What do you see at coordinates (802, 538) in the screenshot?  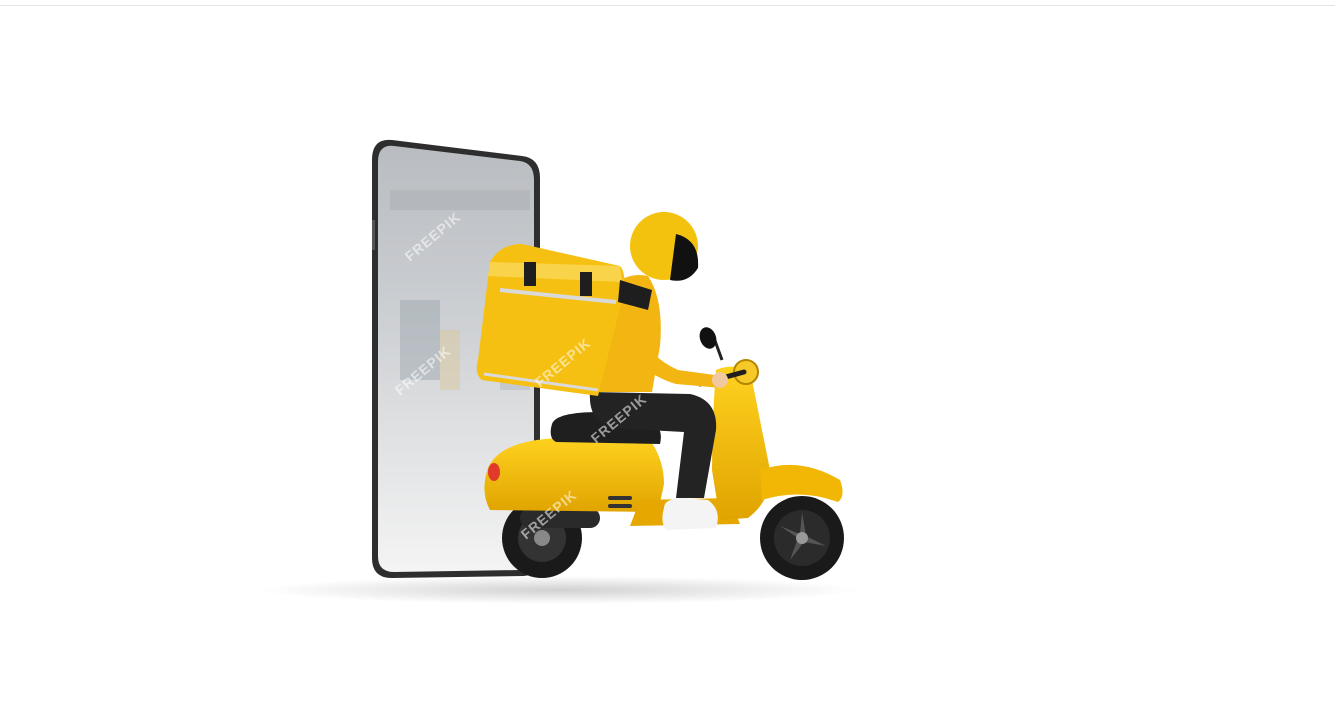 I see `front-wheel` at bounding box center [802, 538].